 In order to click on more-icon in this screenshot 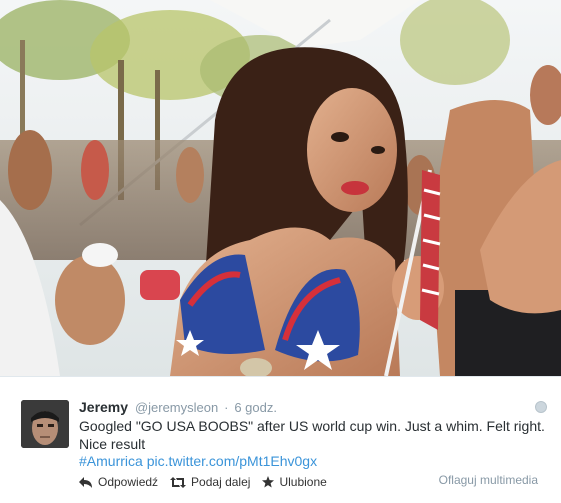, I will do `click(541, 407)`.